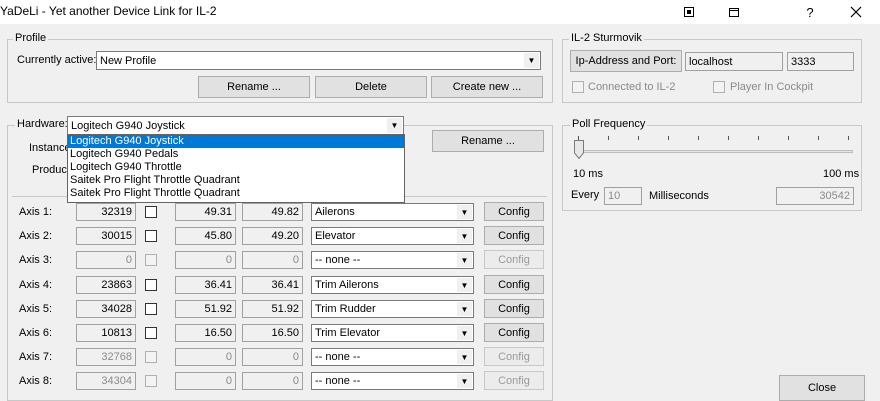 The image size is (880, 401). I want to click on axis-assign-select: Ailerons ▼, so click(392, 212).